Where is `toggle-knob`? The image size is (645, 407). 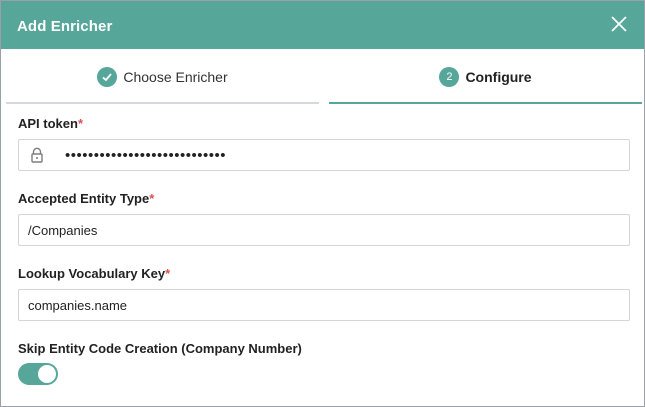 toggle-knob is located at coordinates (47, 374).